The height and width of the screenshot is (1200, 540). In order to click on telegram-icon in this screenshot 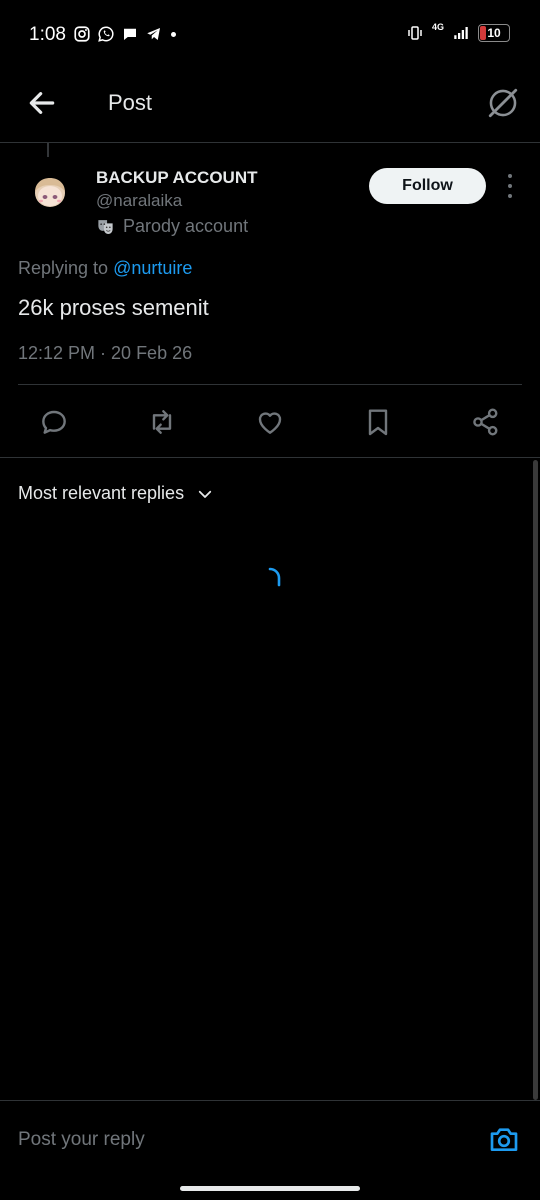, I will do `click(153, 34)`.